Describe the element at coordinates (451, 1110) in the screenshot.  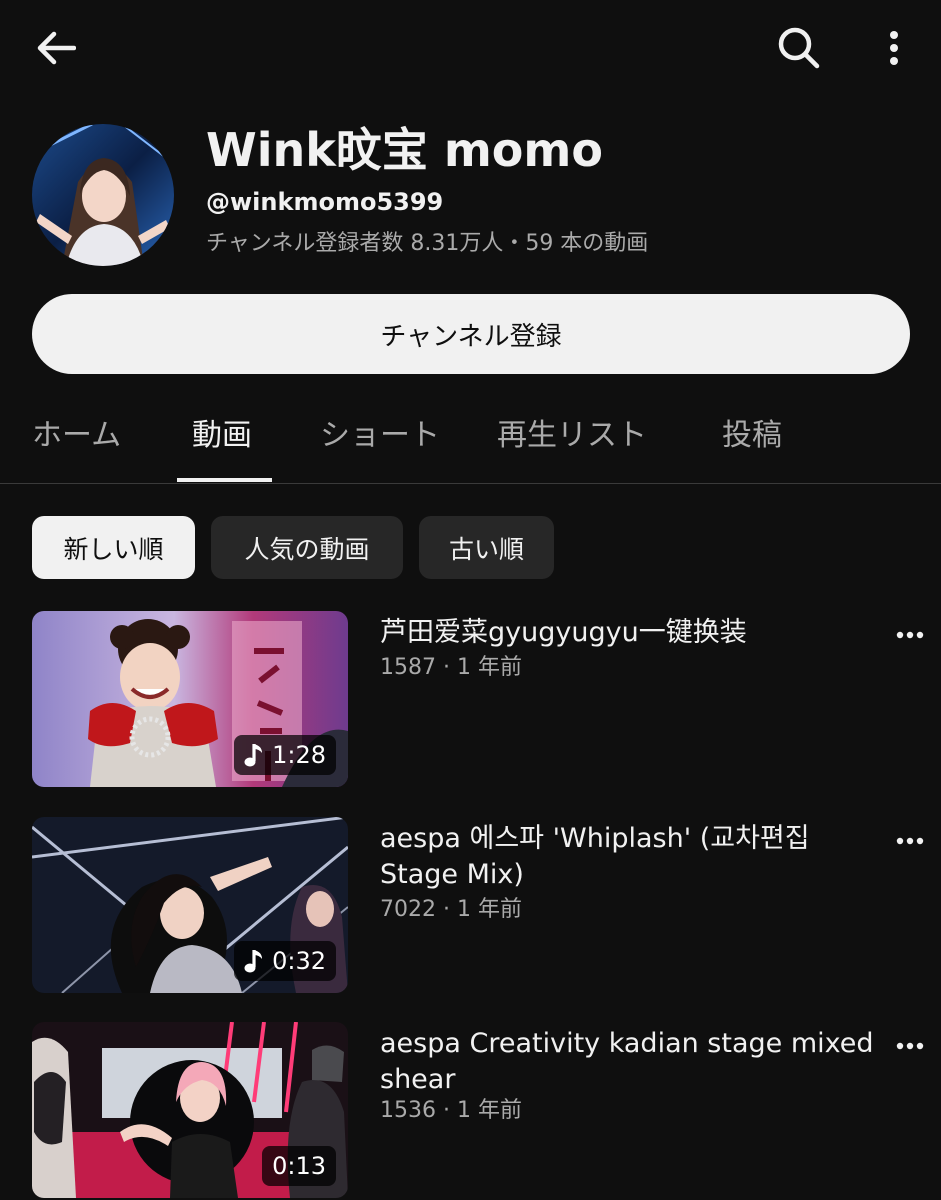
I see `video-meta: 1536 · 1 年前` at that location.